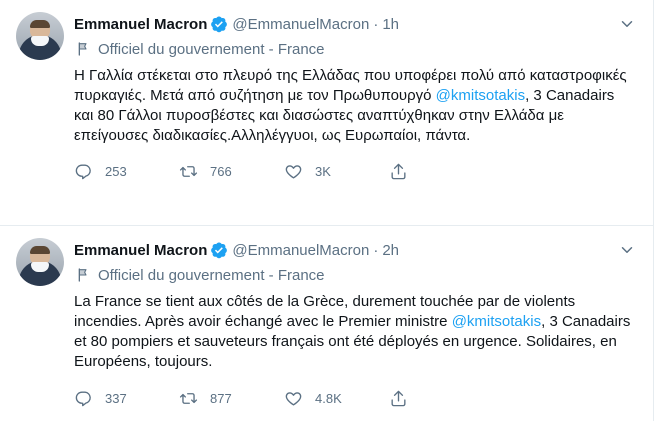  I want to click on like-count: 3K, so click(323, 171).